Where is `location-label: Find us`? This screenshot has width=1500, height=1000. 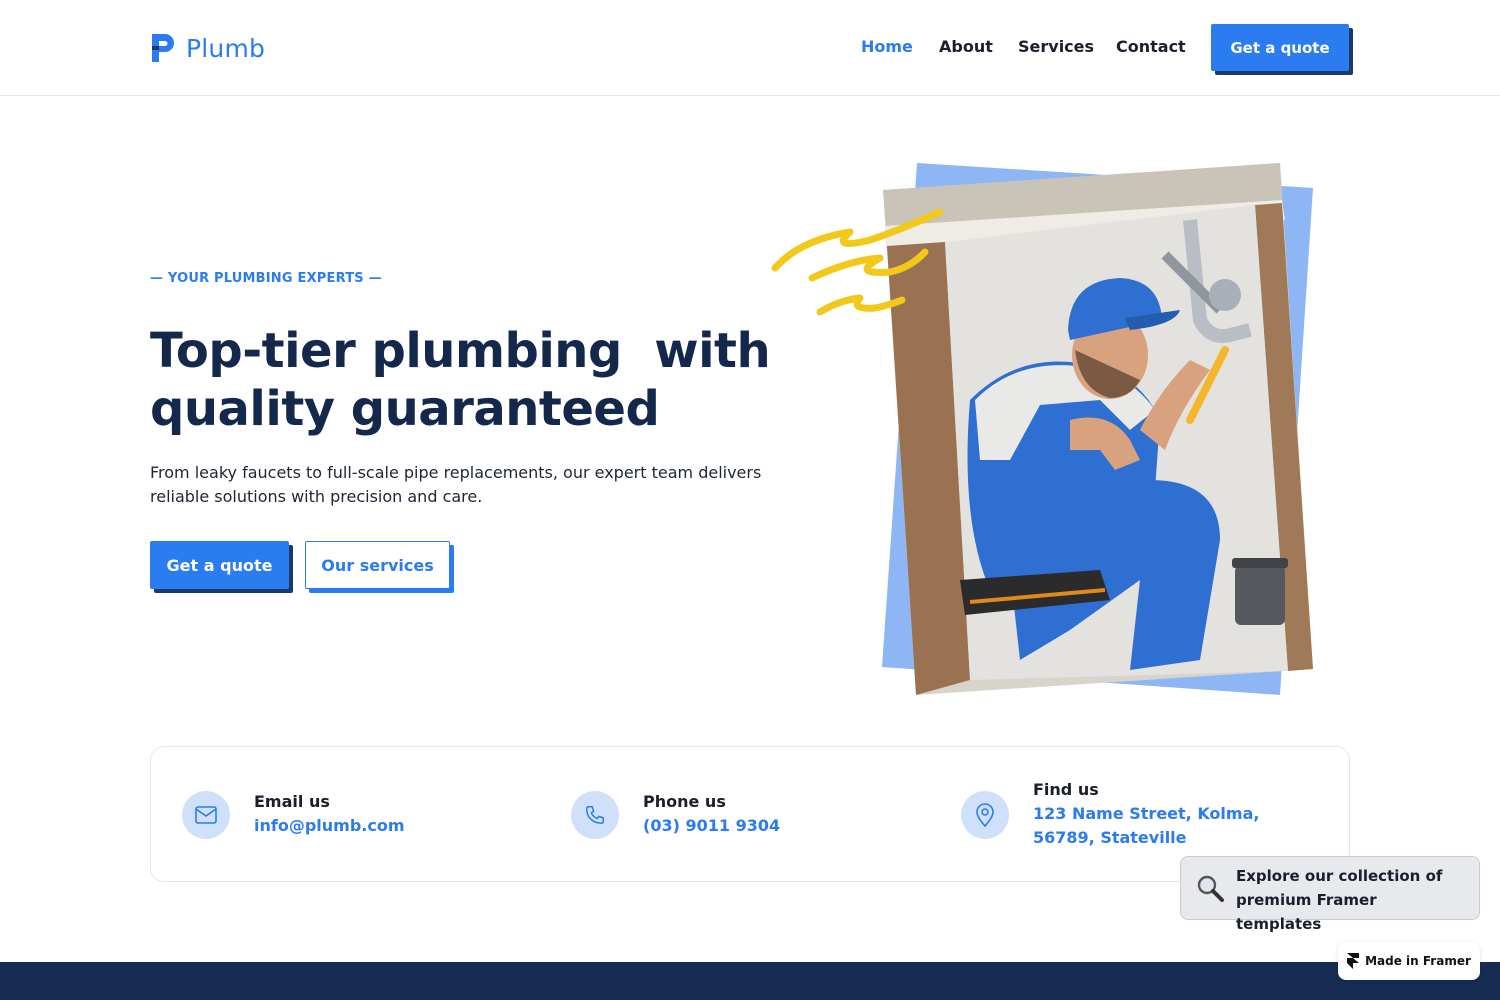 location-label: Find us is located at coordinates (1066, 789).